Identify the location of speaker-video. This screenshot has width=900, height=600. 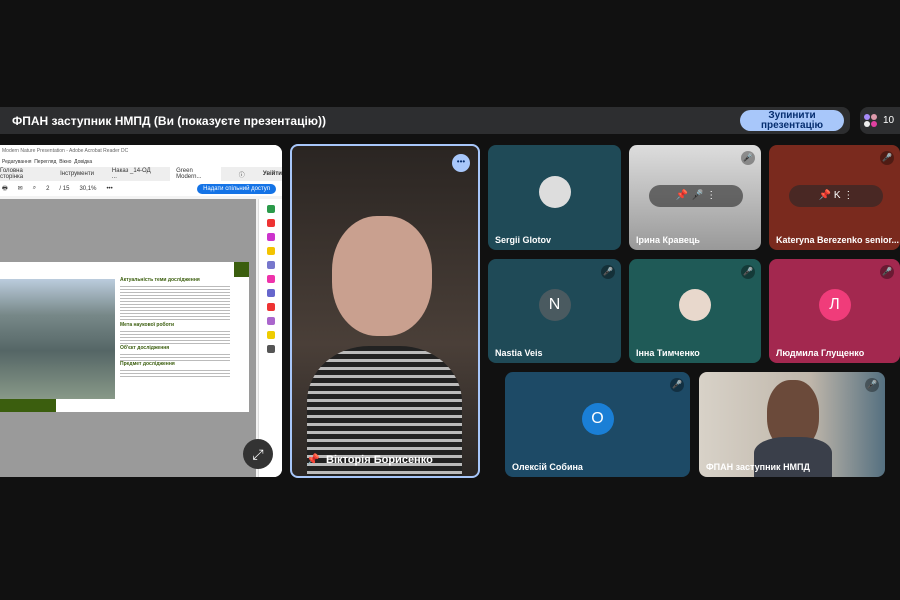
(382, 276).